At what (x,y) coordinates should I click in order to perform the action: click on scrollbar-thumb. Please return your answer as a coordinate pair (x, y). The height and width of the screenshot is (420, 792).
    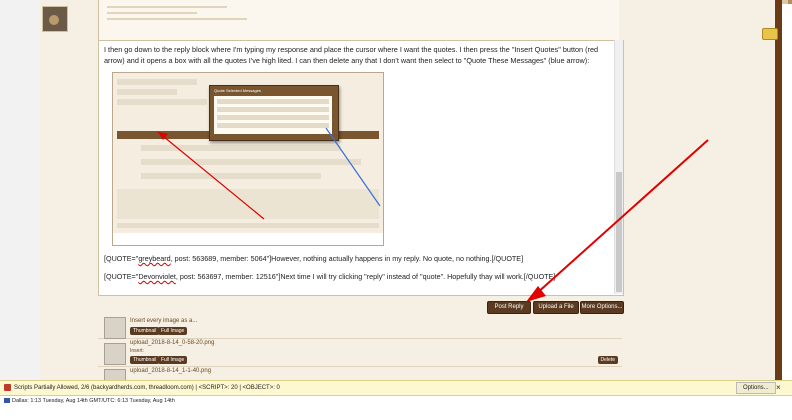
    Looking at the image, I should click on (619, 232).